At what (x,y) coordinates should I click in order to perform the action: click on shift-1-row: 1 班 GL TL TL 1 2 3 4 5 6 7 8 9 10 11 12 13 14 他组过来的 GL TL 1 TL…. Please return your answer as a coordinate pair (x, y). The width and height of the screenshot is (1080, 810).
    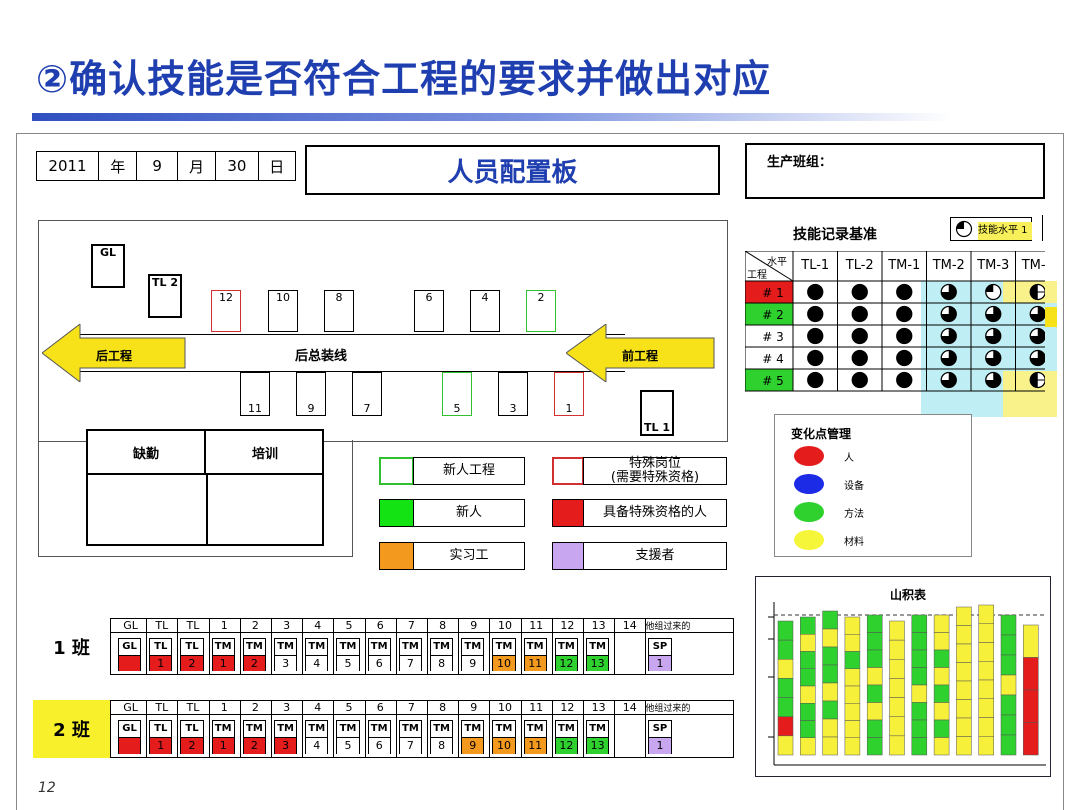
    Looking at the image, I should click on (383, 646).